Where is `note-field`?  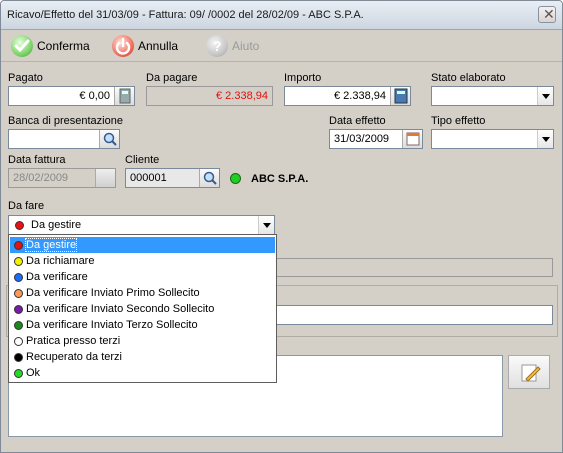
note-field is located at coordinates (412, 315).